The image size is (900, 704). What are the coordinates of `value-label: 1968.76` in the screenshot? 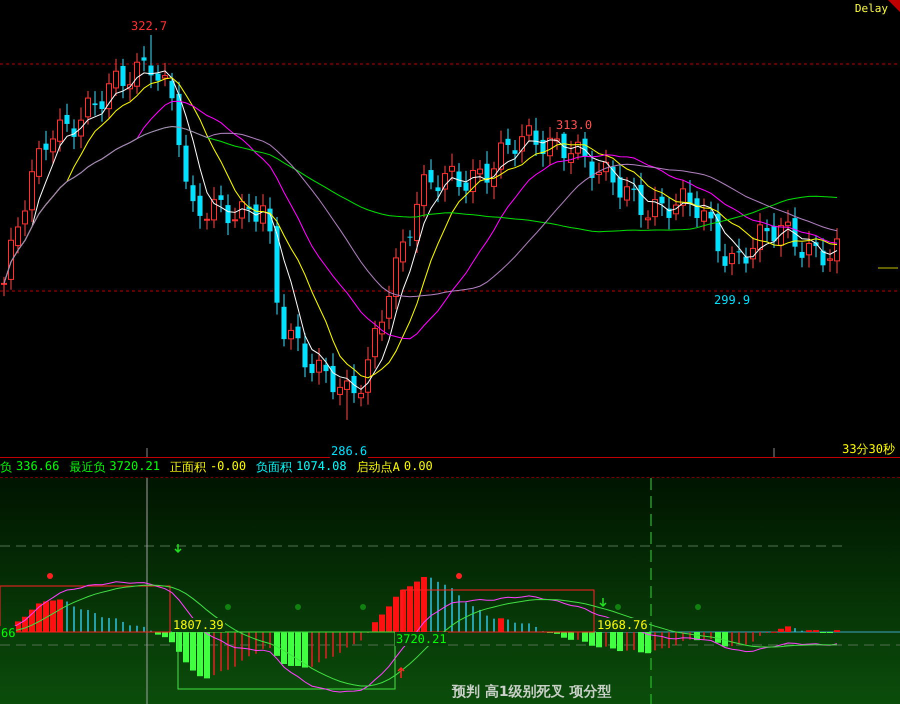 It's located at (622, 625).